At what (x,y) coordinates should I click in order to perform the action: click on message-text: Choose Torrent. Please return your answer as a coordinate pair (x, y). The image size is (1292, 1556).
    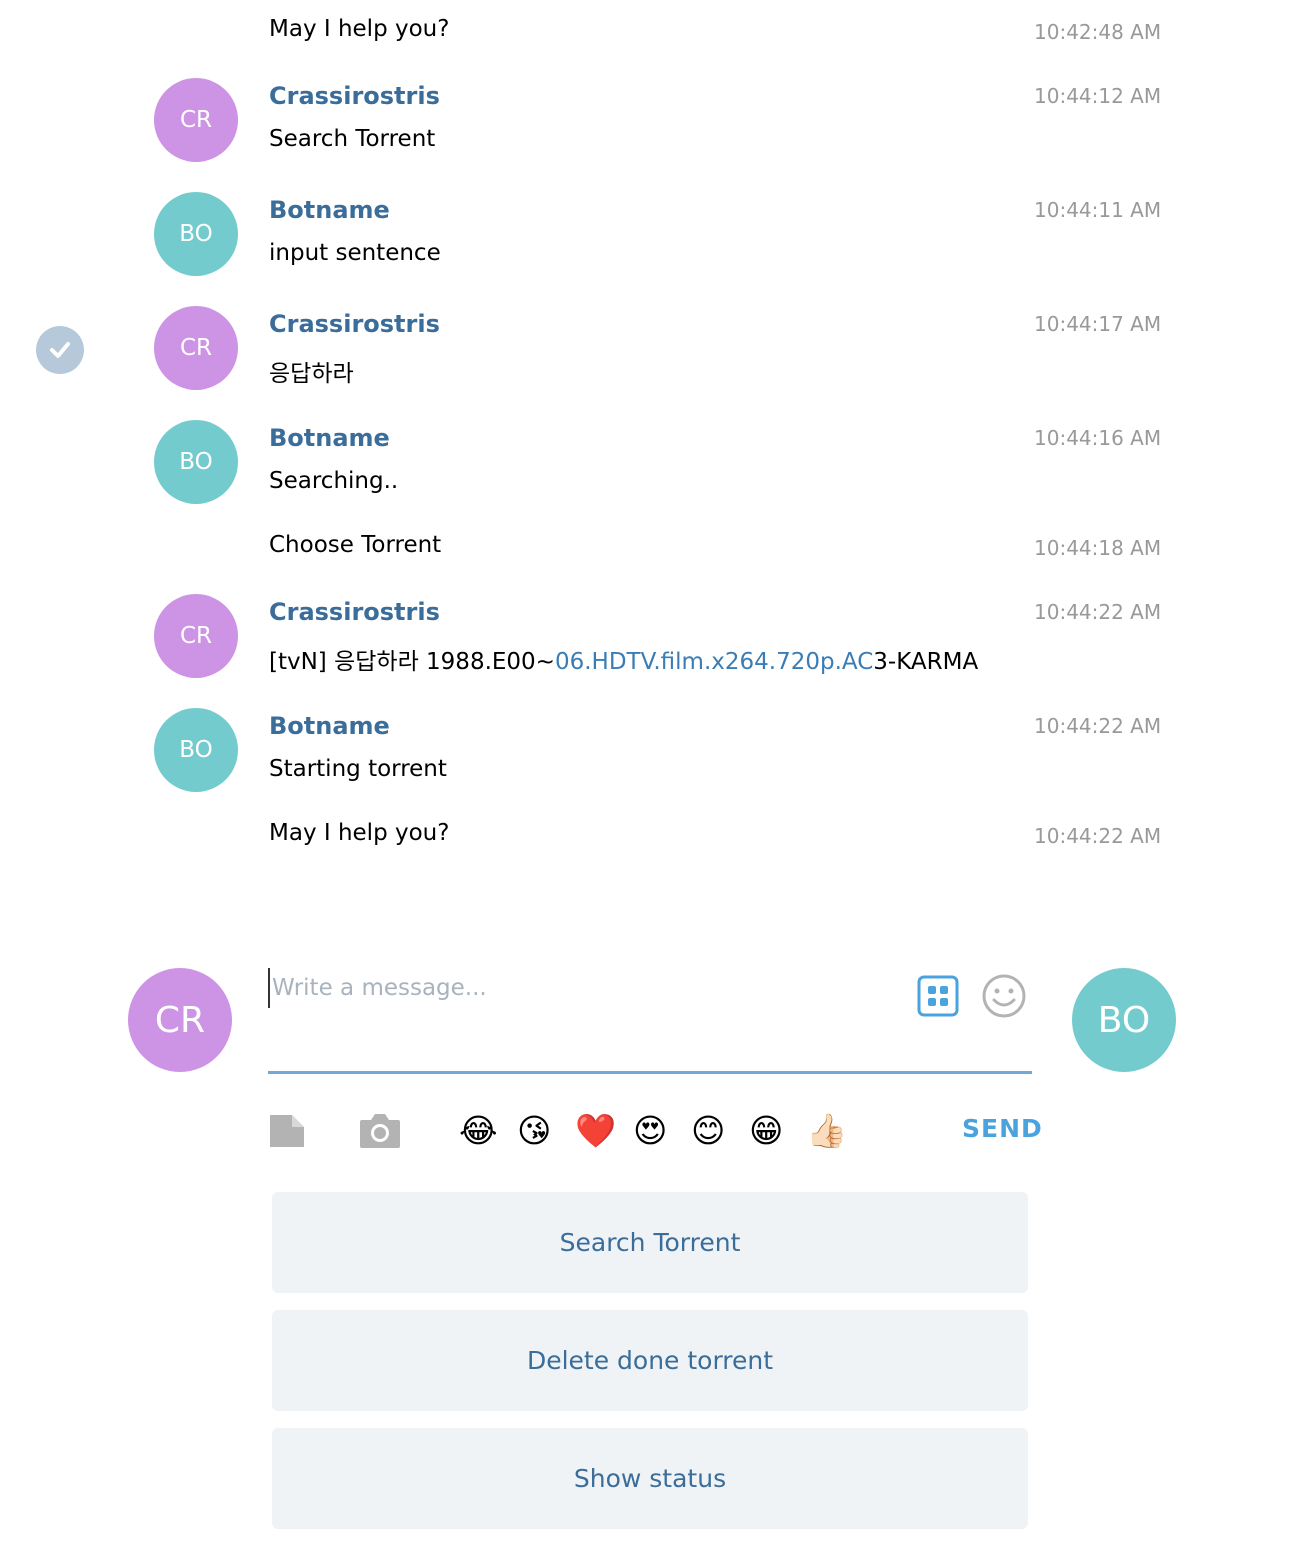
    Looking at the image, I should click on (355, 545).